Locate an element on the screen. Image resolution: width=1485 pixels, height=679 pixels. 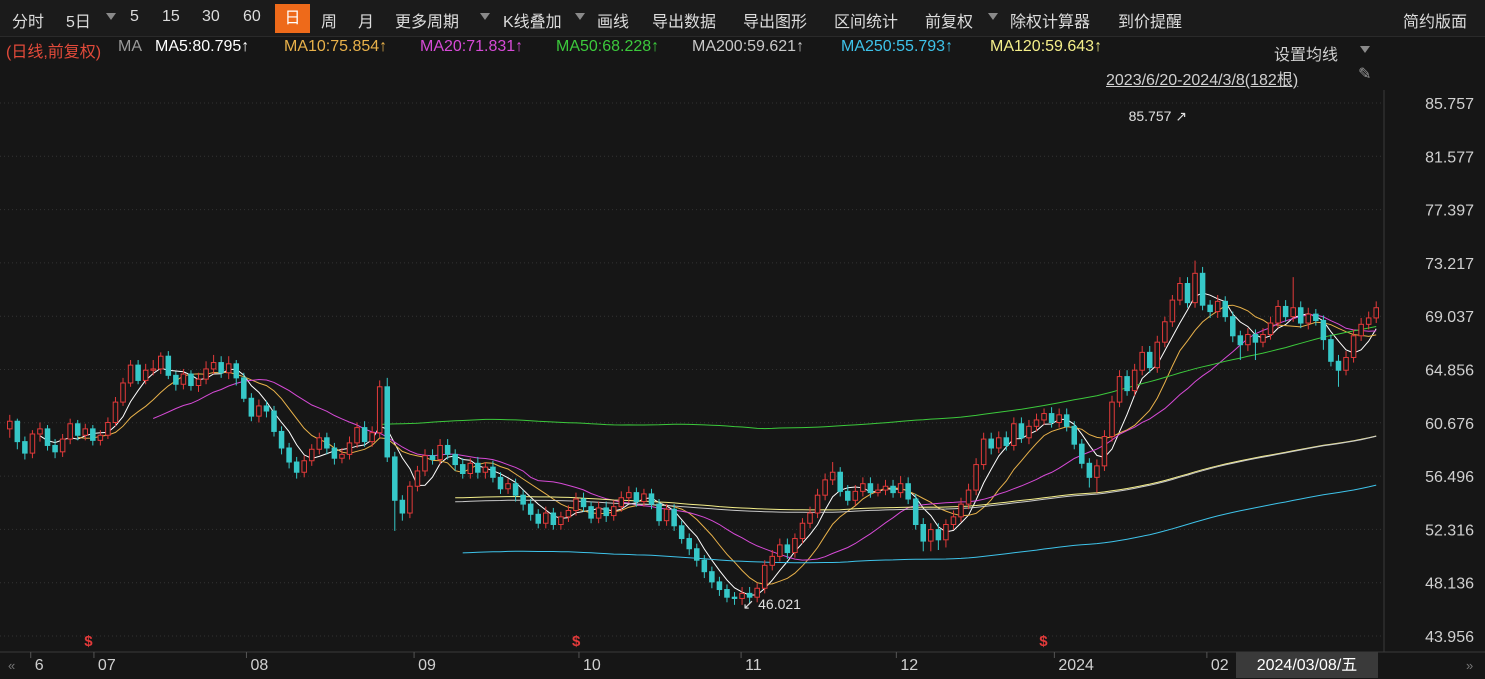
ex-rights-calculator-button: 除权计算器 is located at coordinates (1050, 20).